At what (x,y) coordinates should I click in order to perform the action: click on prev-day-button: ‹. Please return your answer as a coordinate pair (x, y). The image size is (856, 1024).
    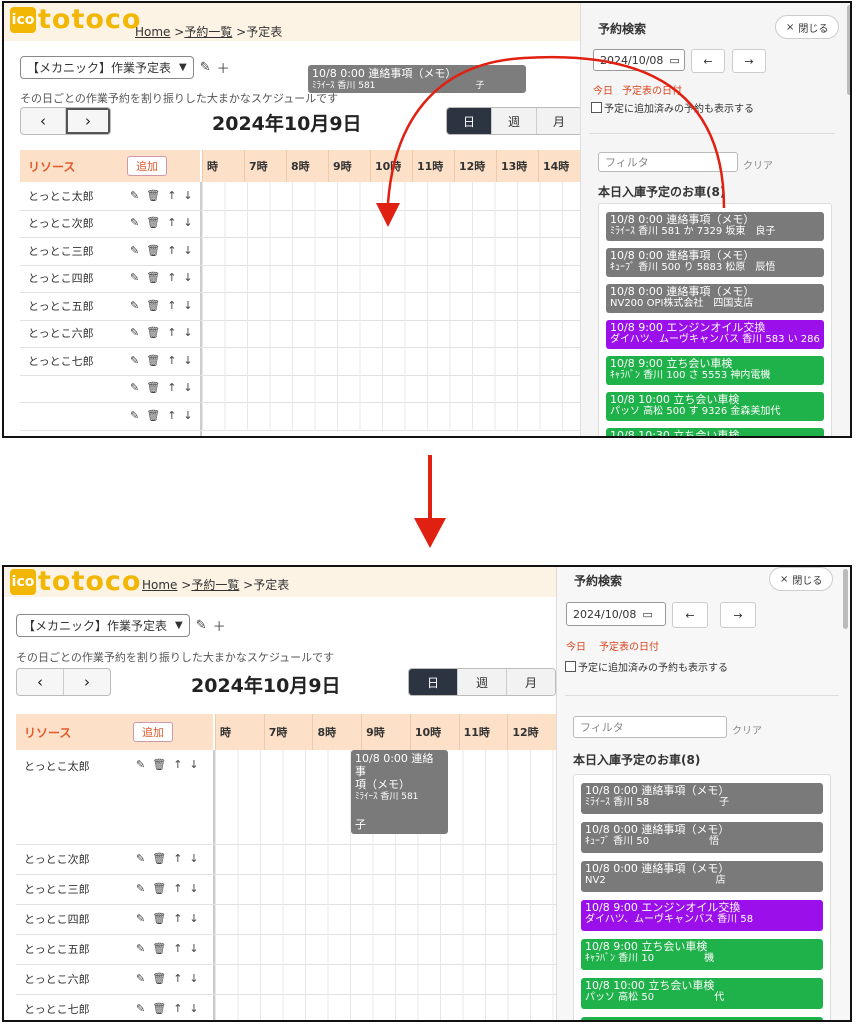
    Looking at the image, I should click on (40, 682).